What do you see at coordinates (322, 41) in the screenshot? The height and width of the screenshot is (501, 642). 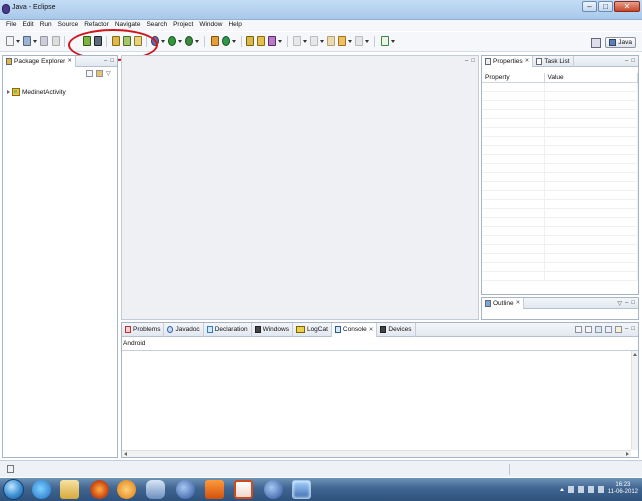 I see `previous-annotation-dropdown-icon` at bounding box center [322, 41].